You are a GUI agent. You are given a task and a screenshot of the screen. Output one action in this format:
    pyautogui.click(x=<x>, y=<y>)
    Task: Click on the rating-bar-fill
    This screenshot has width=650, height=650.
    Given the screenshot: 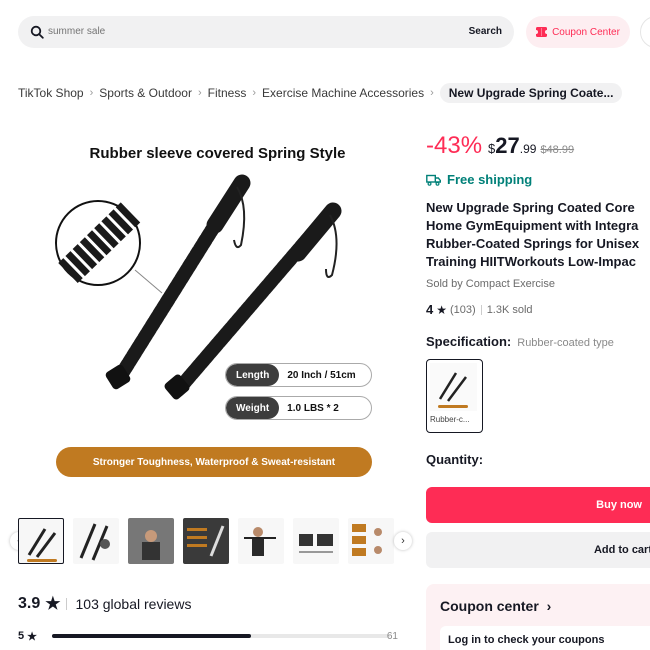 What is the action you would take?
    pyautogui.click(x=152, y=636)
    